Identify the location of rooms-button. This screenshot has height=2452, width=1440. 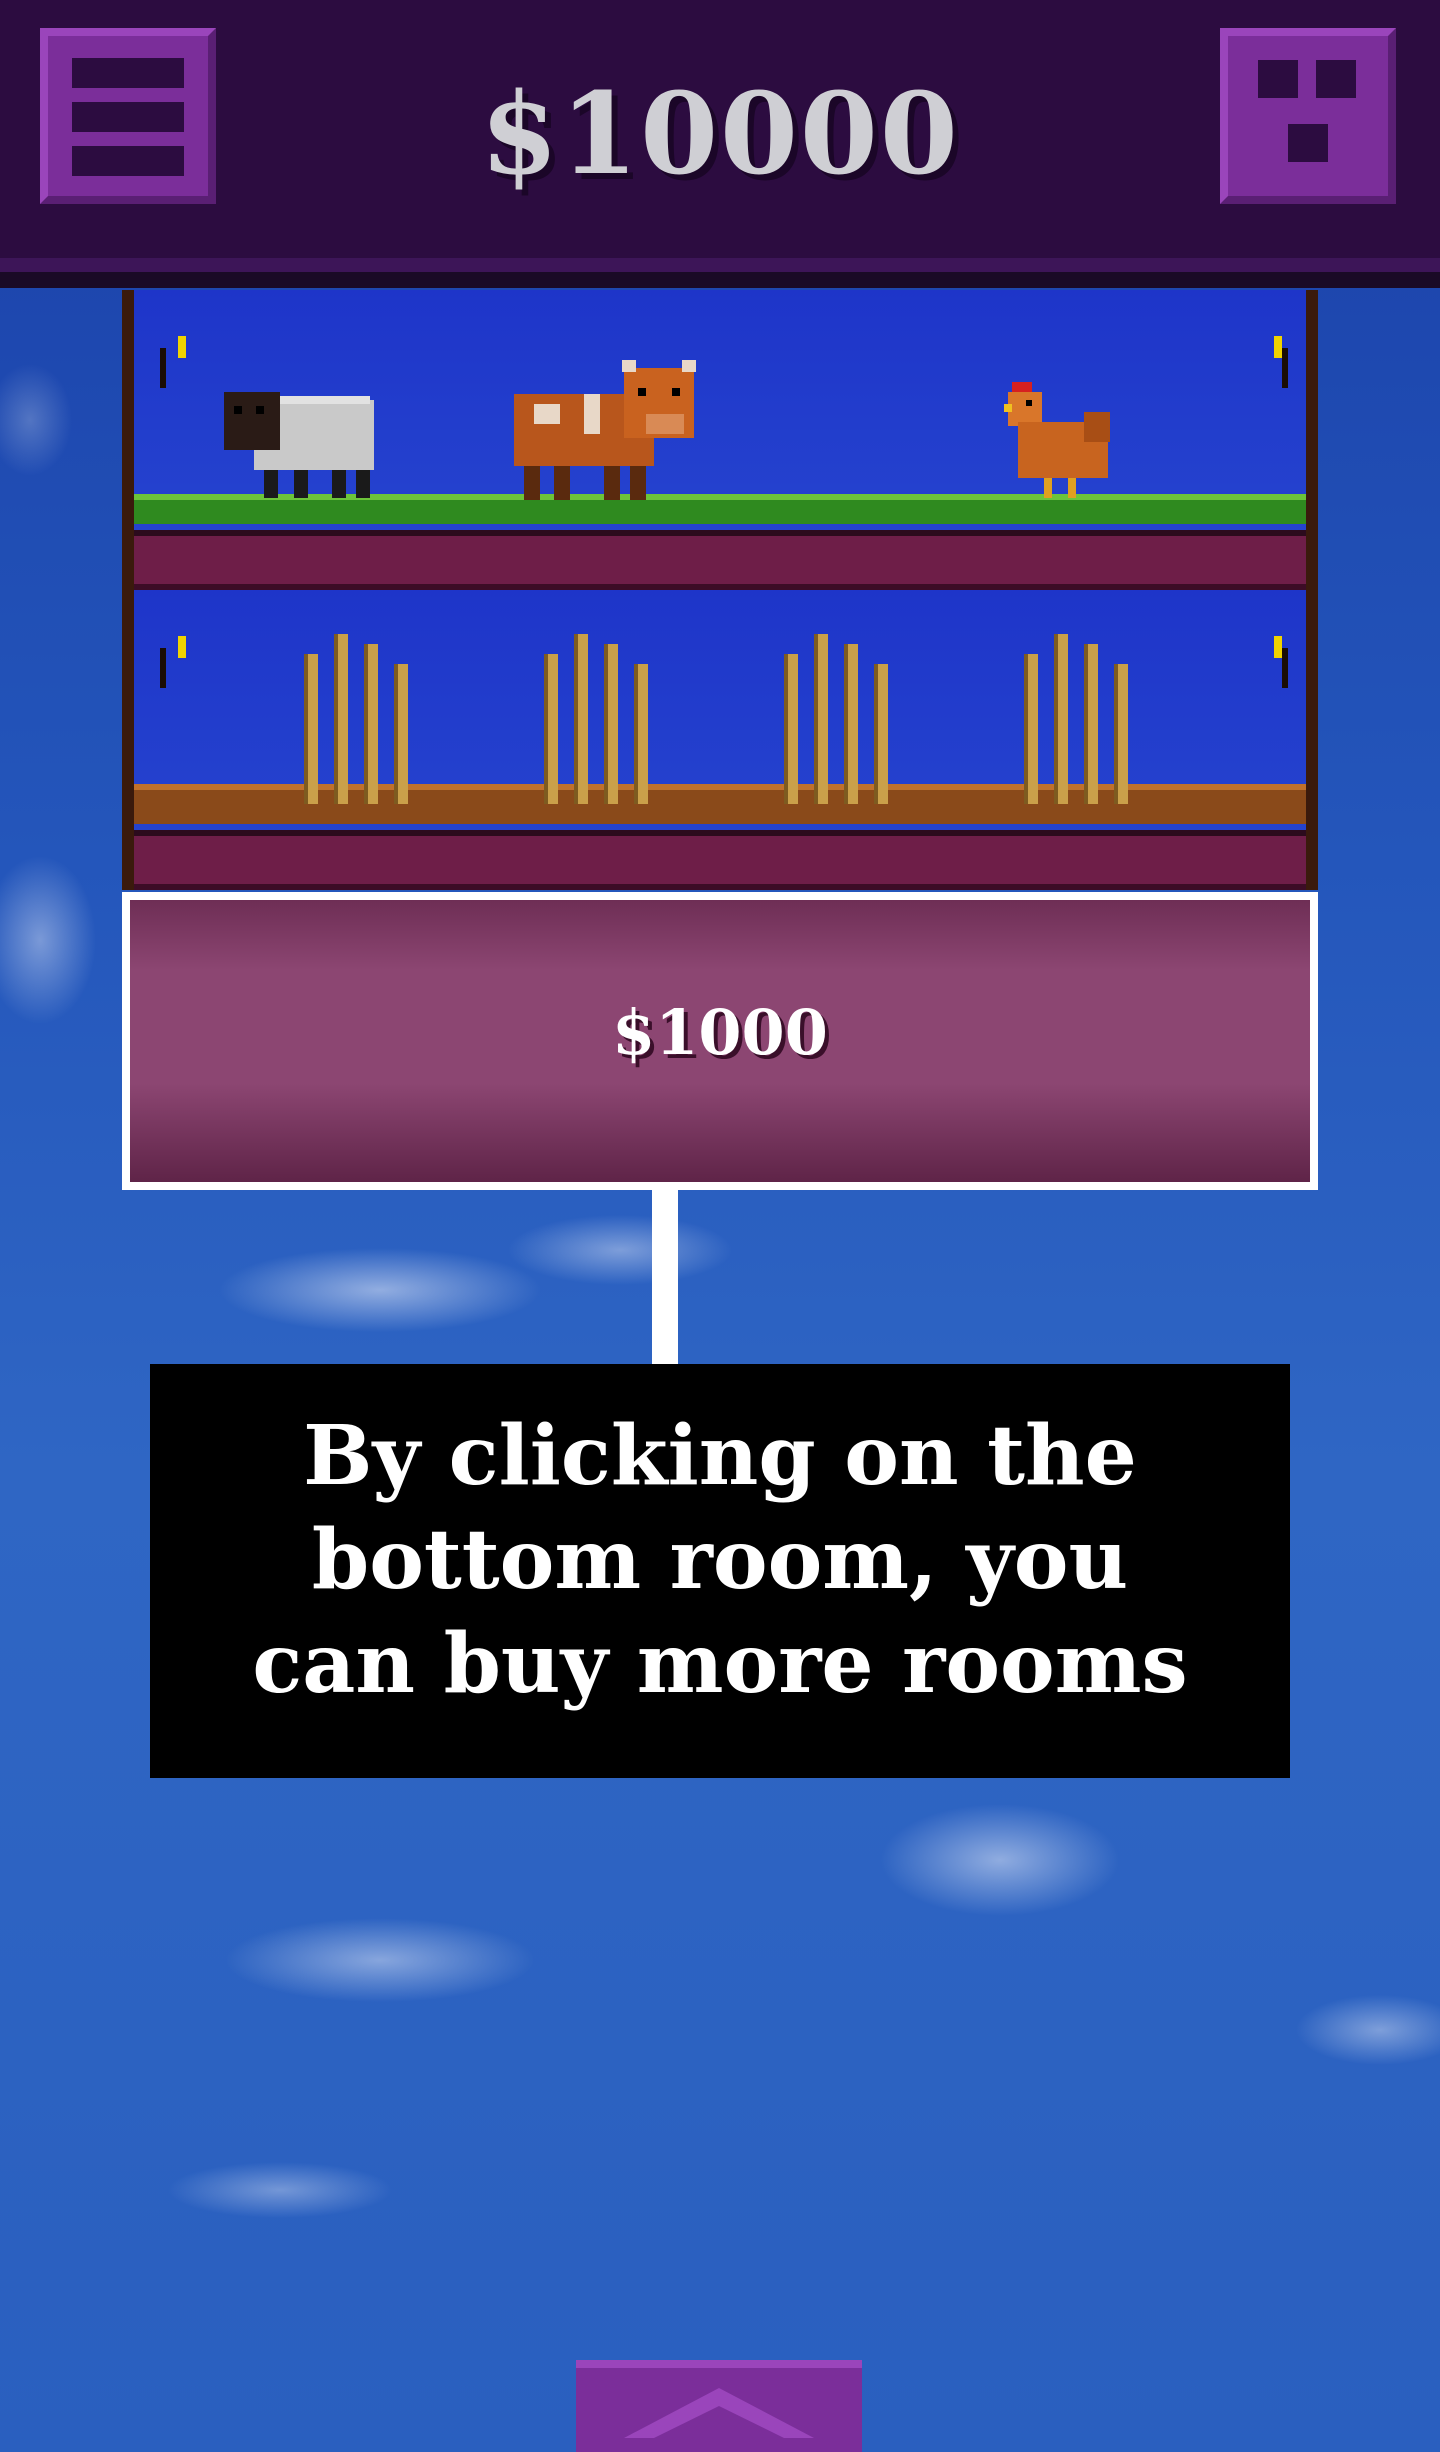
(1308, 116).